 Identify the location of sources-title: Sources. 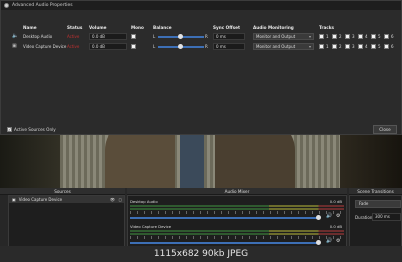
(62, 191).